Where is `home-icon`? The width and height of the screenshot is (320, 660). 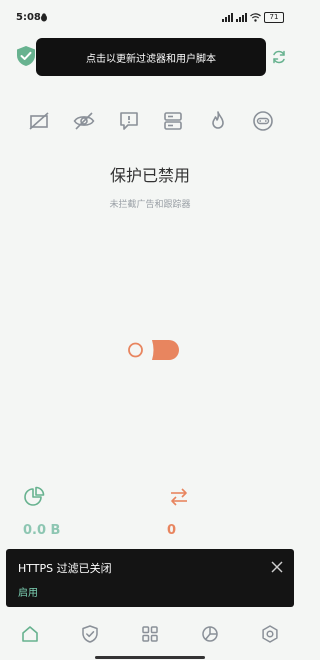
home-icon is located at coordinates (30, 634).